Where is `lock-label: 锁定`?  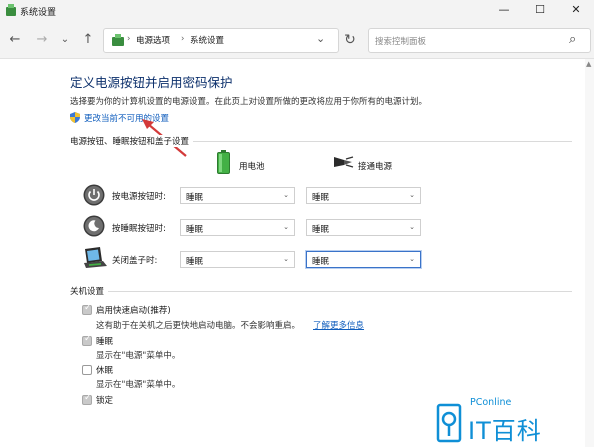
lock-label: 锁定 is located at coordinates (105, 401).